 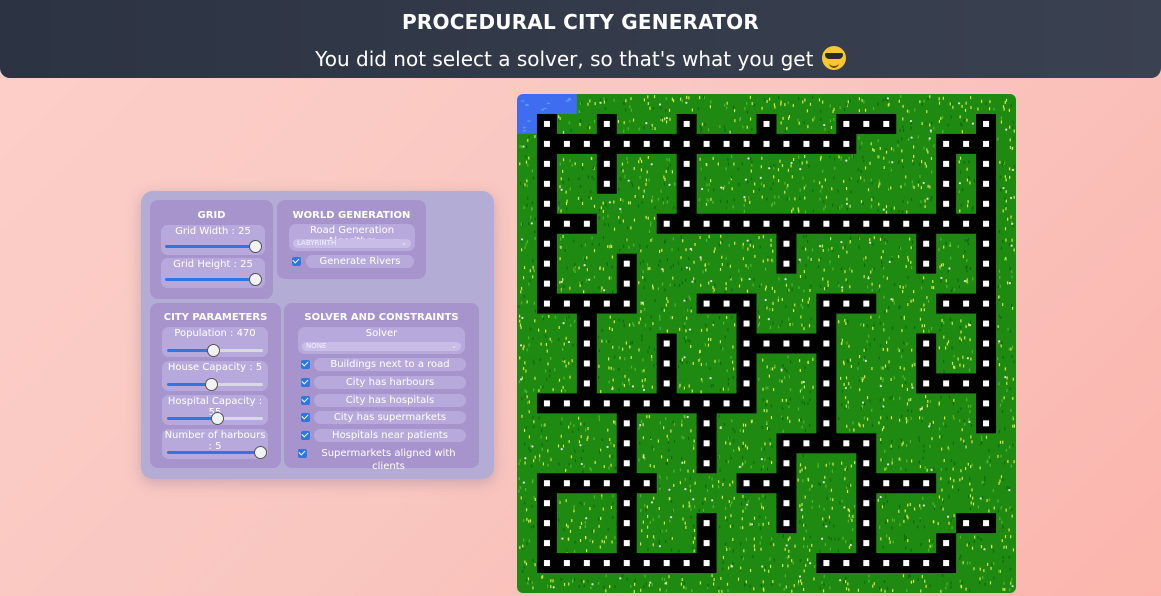 I want to click on house-capacity-slider-thumb, so click(x=212, y=384).